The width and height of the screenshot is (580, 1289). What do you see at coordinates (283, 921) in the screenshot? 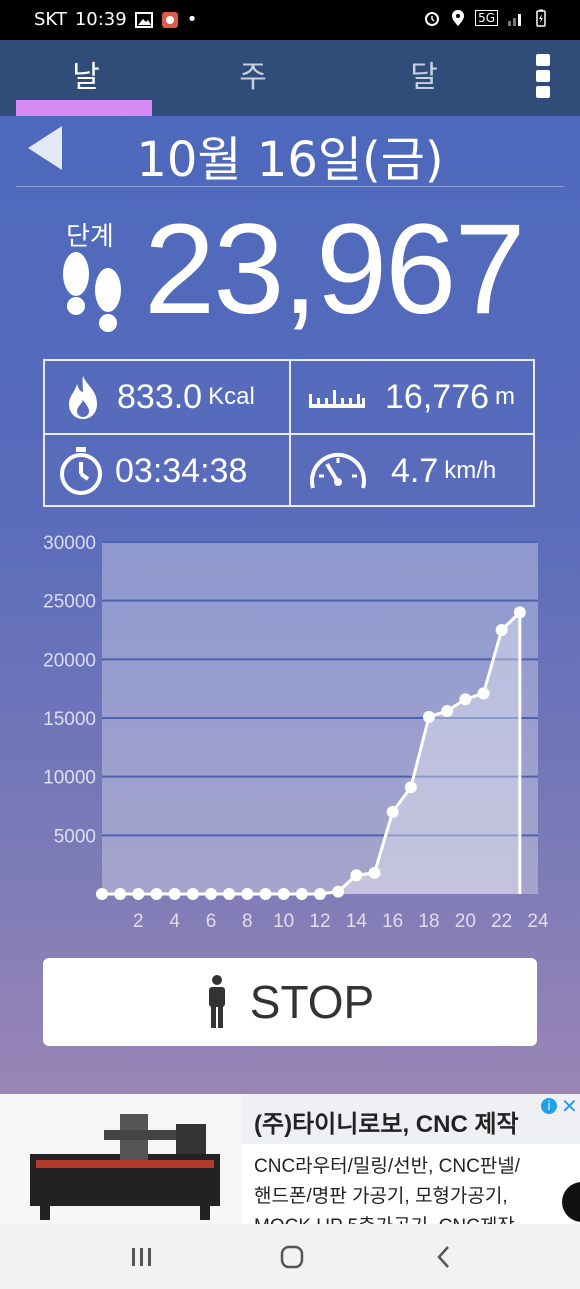
I see `x-tick-label: 10` at bounding box center [283, 921].